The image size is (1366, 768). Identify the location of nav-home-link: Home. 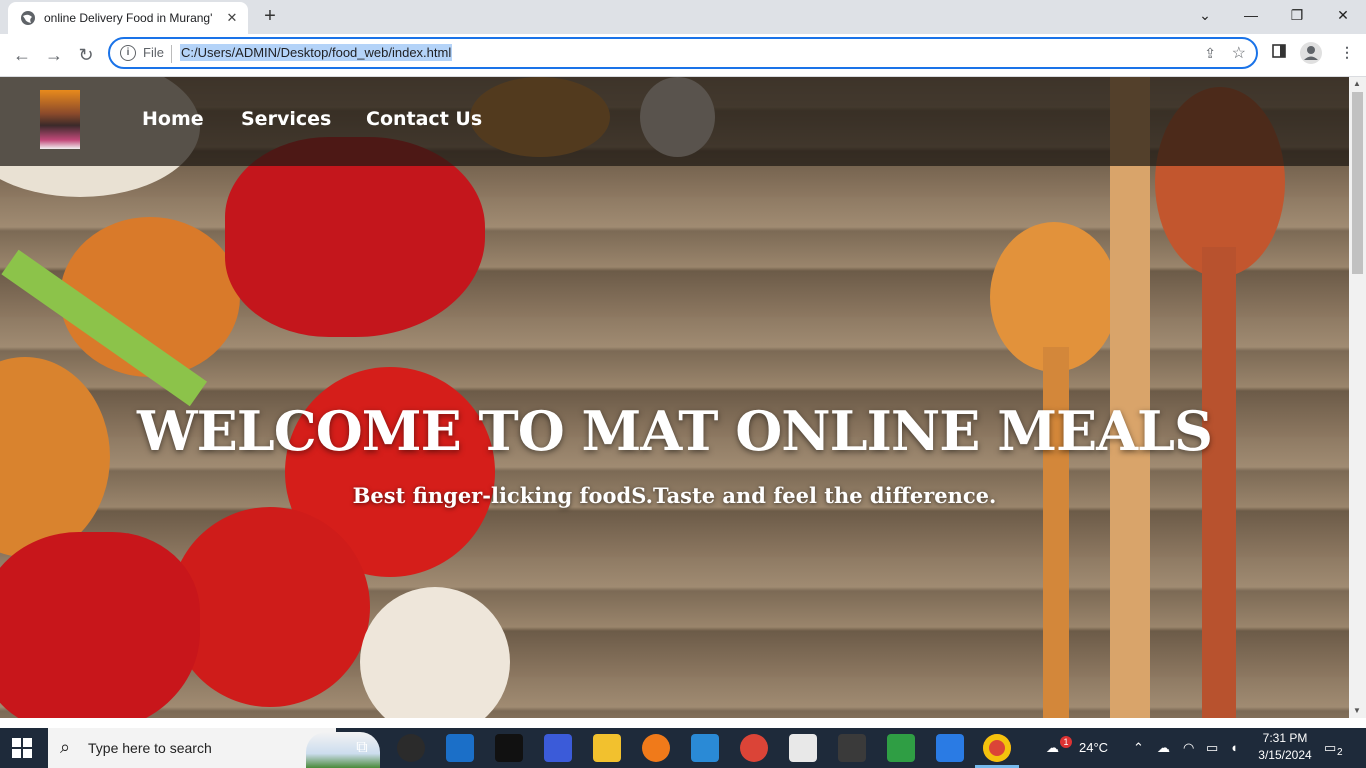
(173, 119).